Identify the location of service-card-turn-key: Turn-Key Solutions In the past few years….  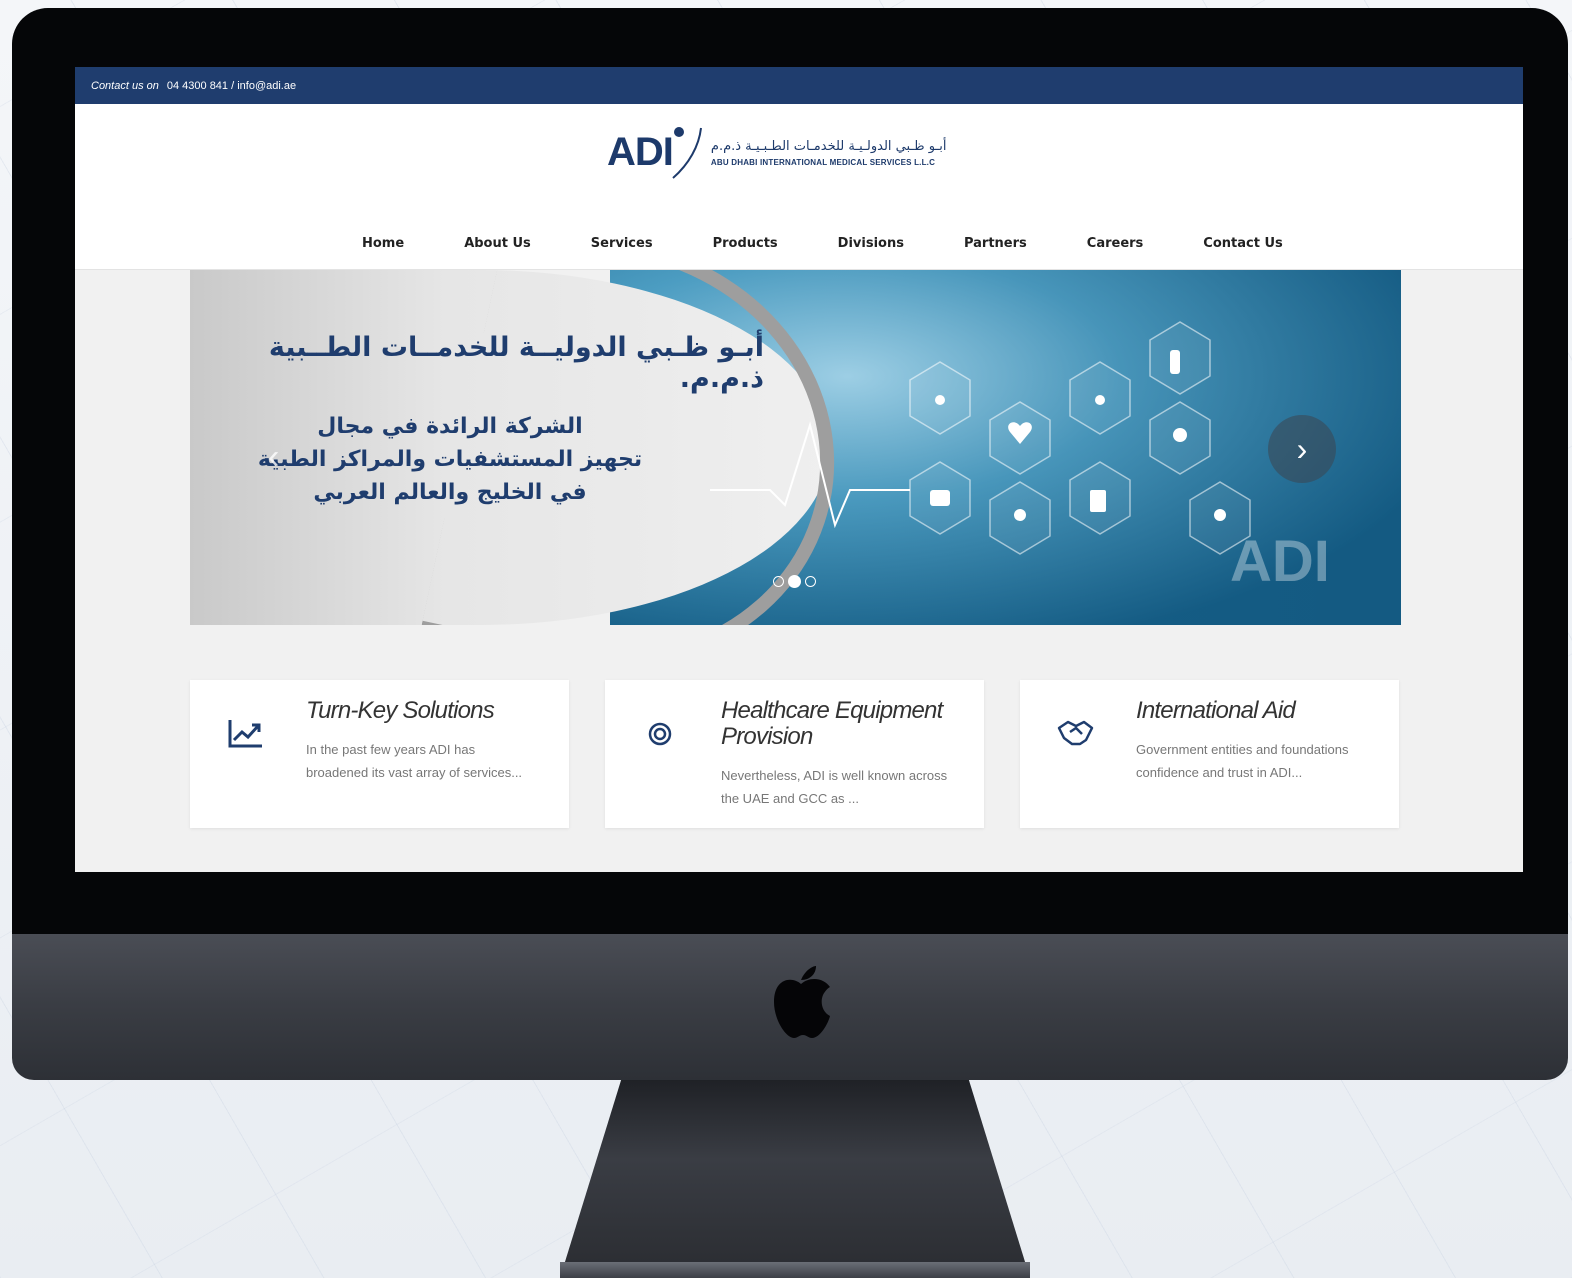
(379, 754).